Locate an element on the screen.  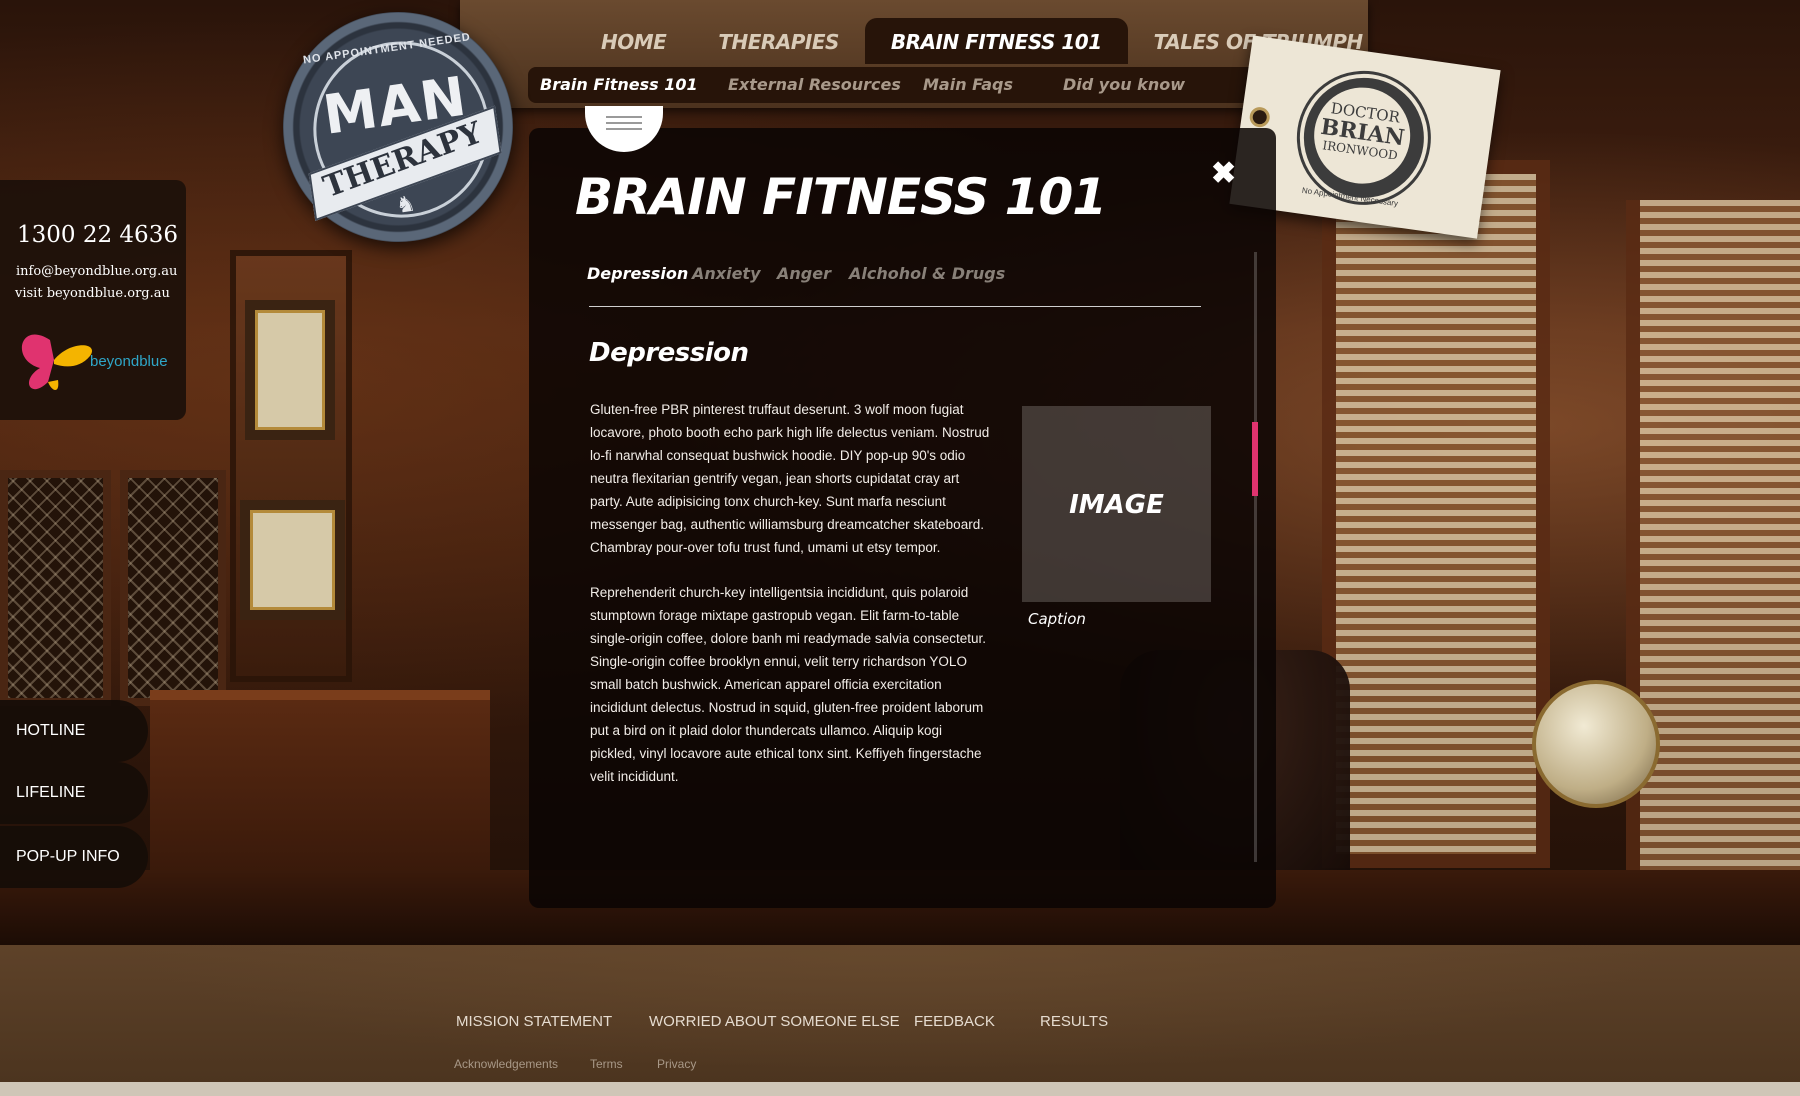
wall-frame-lower is located at coordinates (292, 560).